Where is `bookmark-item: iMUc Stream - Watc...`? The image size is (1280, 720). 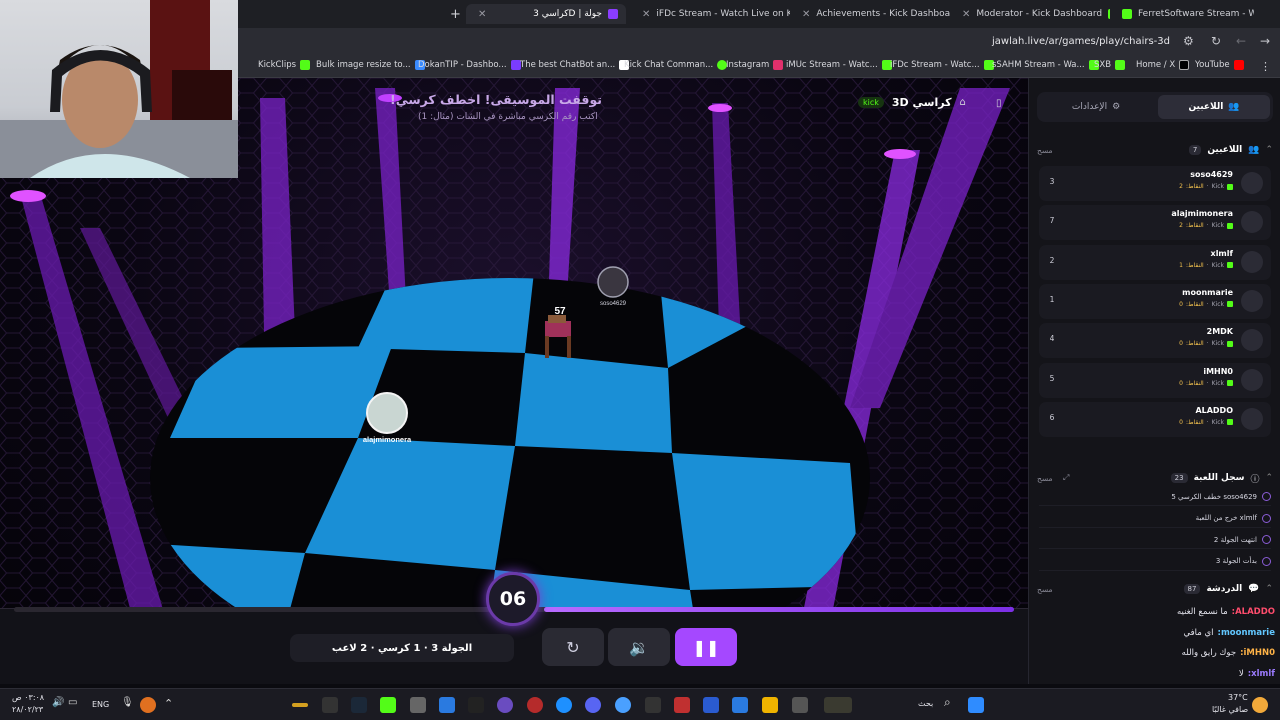 bookmark-item: iMUc Stream - Watc... is located at coordinates (839, 65).